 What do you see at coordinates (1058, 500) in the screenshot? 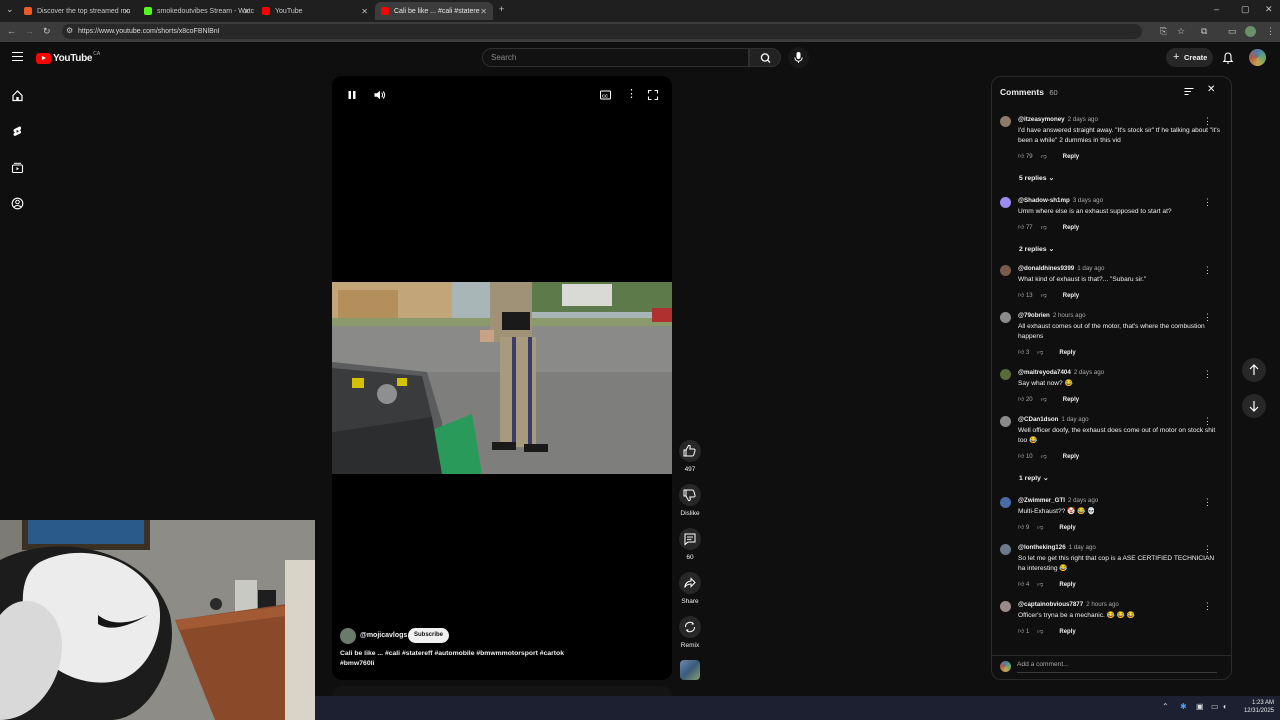
I see `comment-author: @Zwimmer_GTI 2 days ago` at bounding box center [1058, 500].